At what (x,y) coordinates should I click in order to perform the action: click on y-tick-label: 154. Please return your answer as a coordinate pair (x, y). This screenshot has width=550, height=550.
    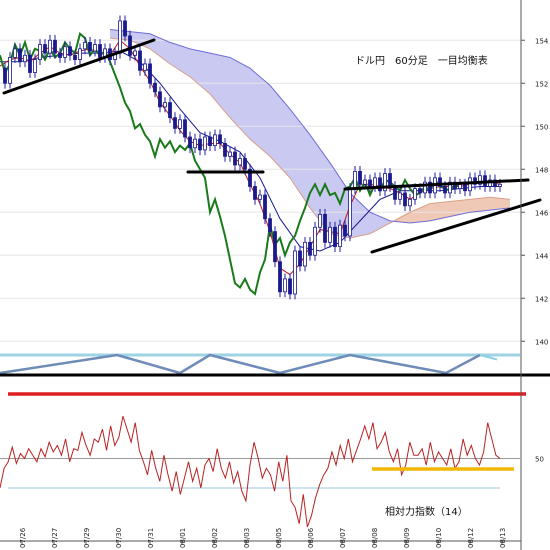
    Looking at the image, I should click on (542, 41).